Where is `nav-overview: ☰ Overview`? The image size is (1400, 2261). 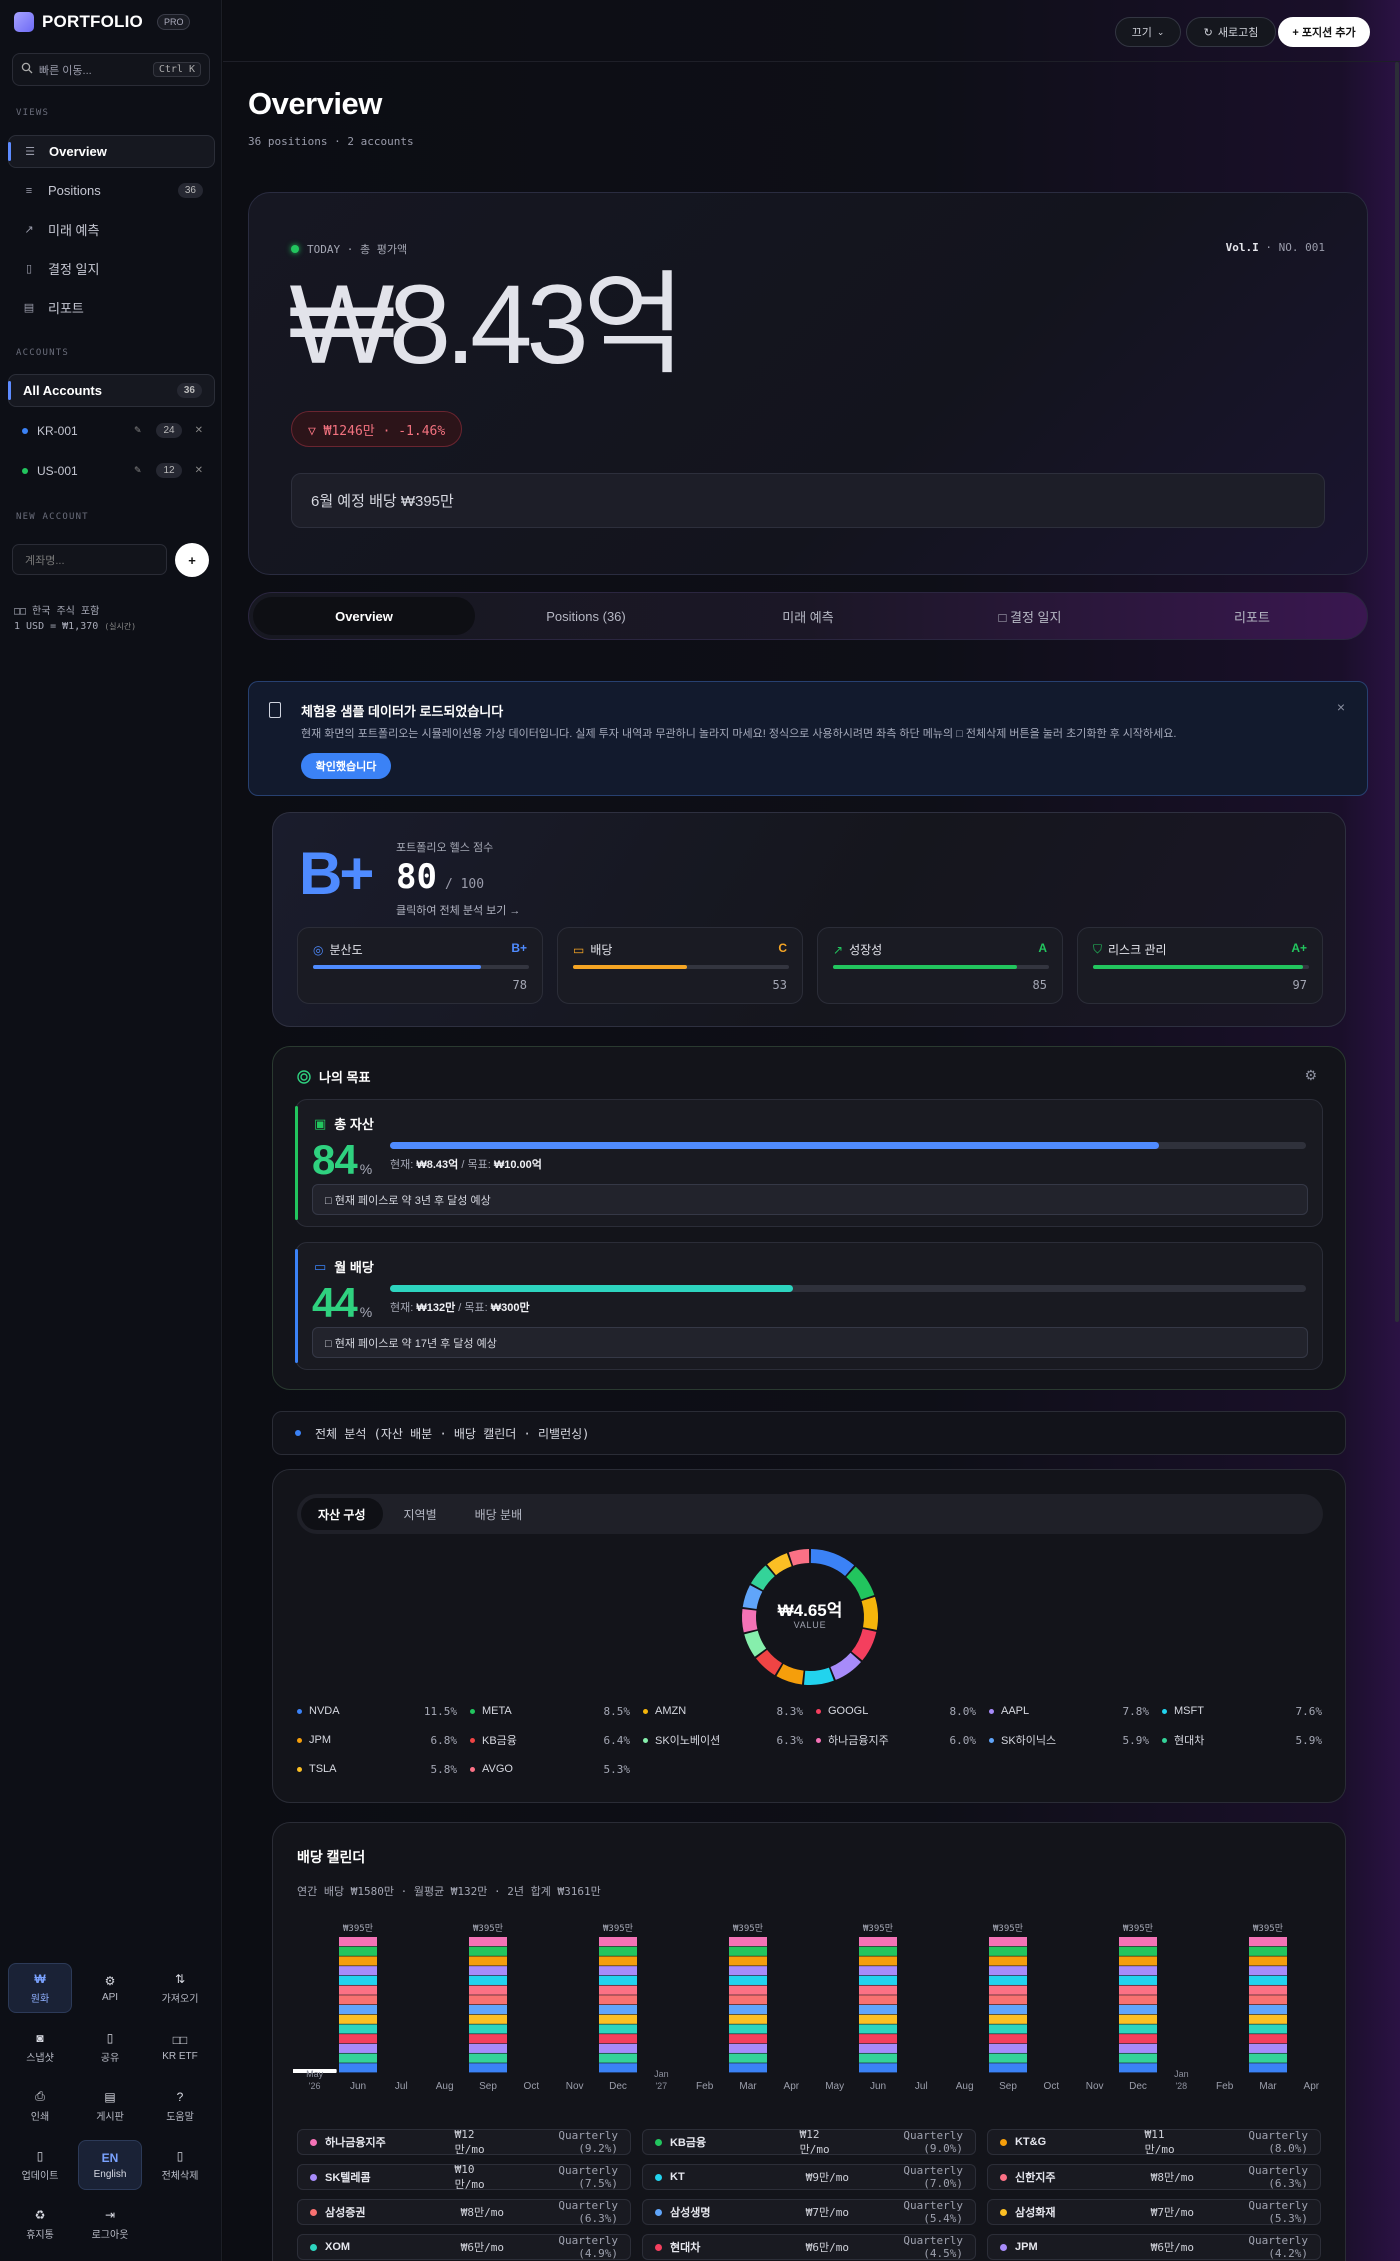
nav-overview: ☰ Overview is located at coordinates (111, 151).